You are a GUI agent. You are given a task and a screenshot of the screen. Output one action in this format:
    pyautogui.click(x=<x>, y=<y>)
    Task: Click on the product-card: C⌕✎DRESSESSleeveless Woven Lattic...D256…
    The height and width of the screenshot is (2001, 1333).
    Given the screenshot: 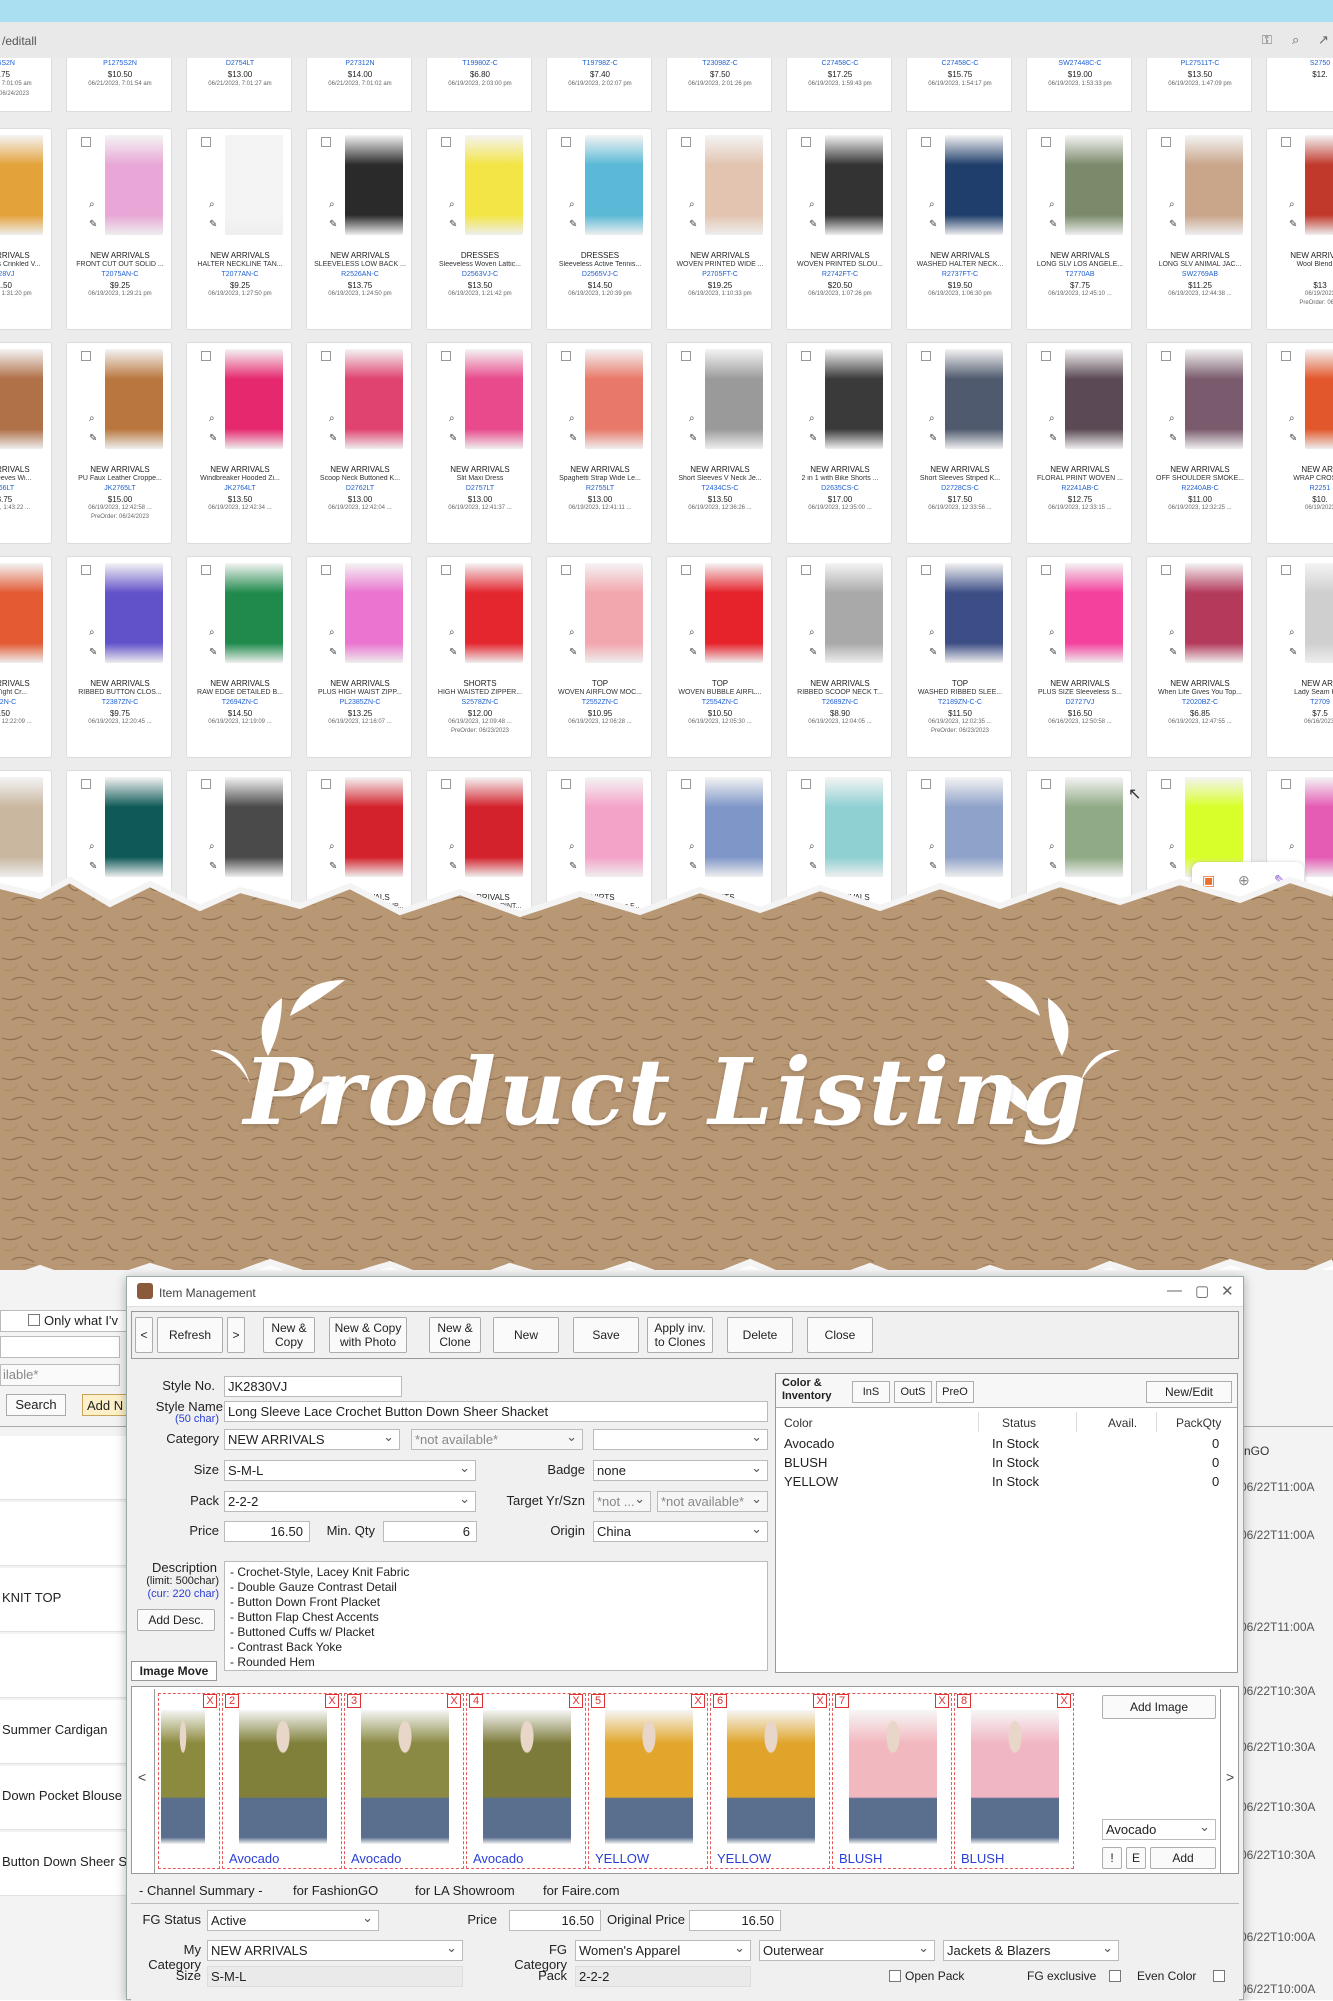 What is the action you would take?
    pyautogui.click(x=479, y=229)
    